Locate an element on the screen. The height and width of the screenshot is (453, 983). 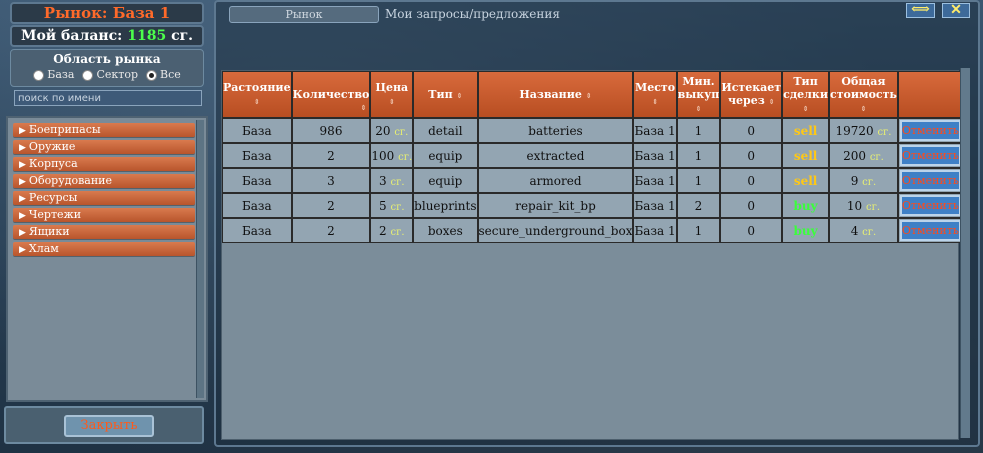
category-boxes: ▶ Ящики is located at coordinates (104, 232).